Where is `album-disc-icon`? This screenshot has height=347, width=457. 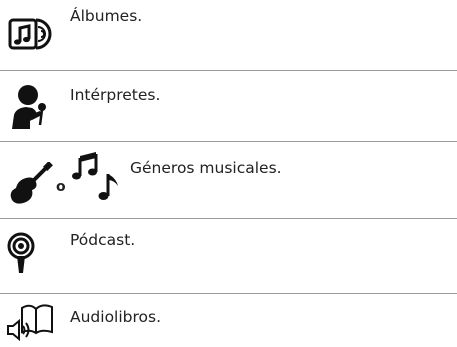 album-disc-icon is located at coordinates (30, 34).